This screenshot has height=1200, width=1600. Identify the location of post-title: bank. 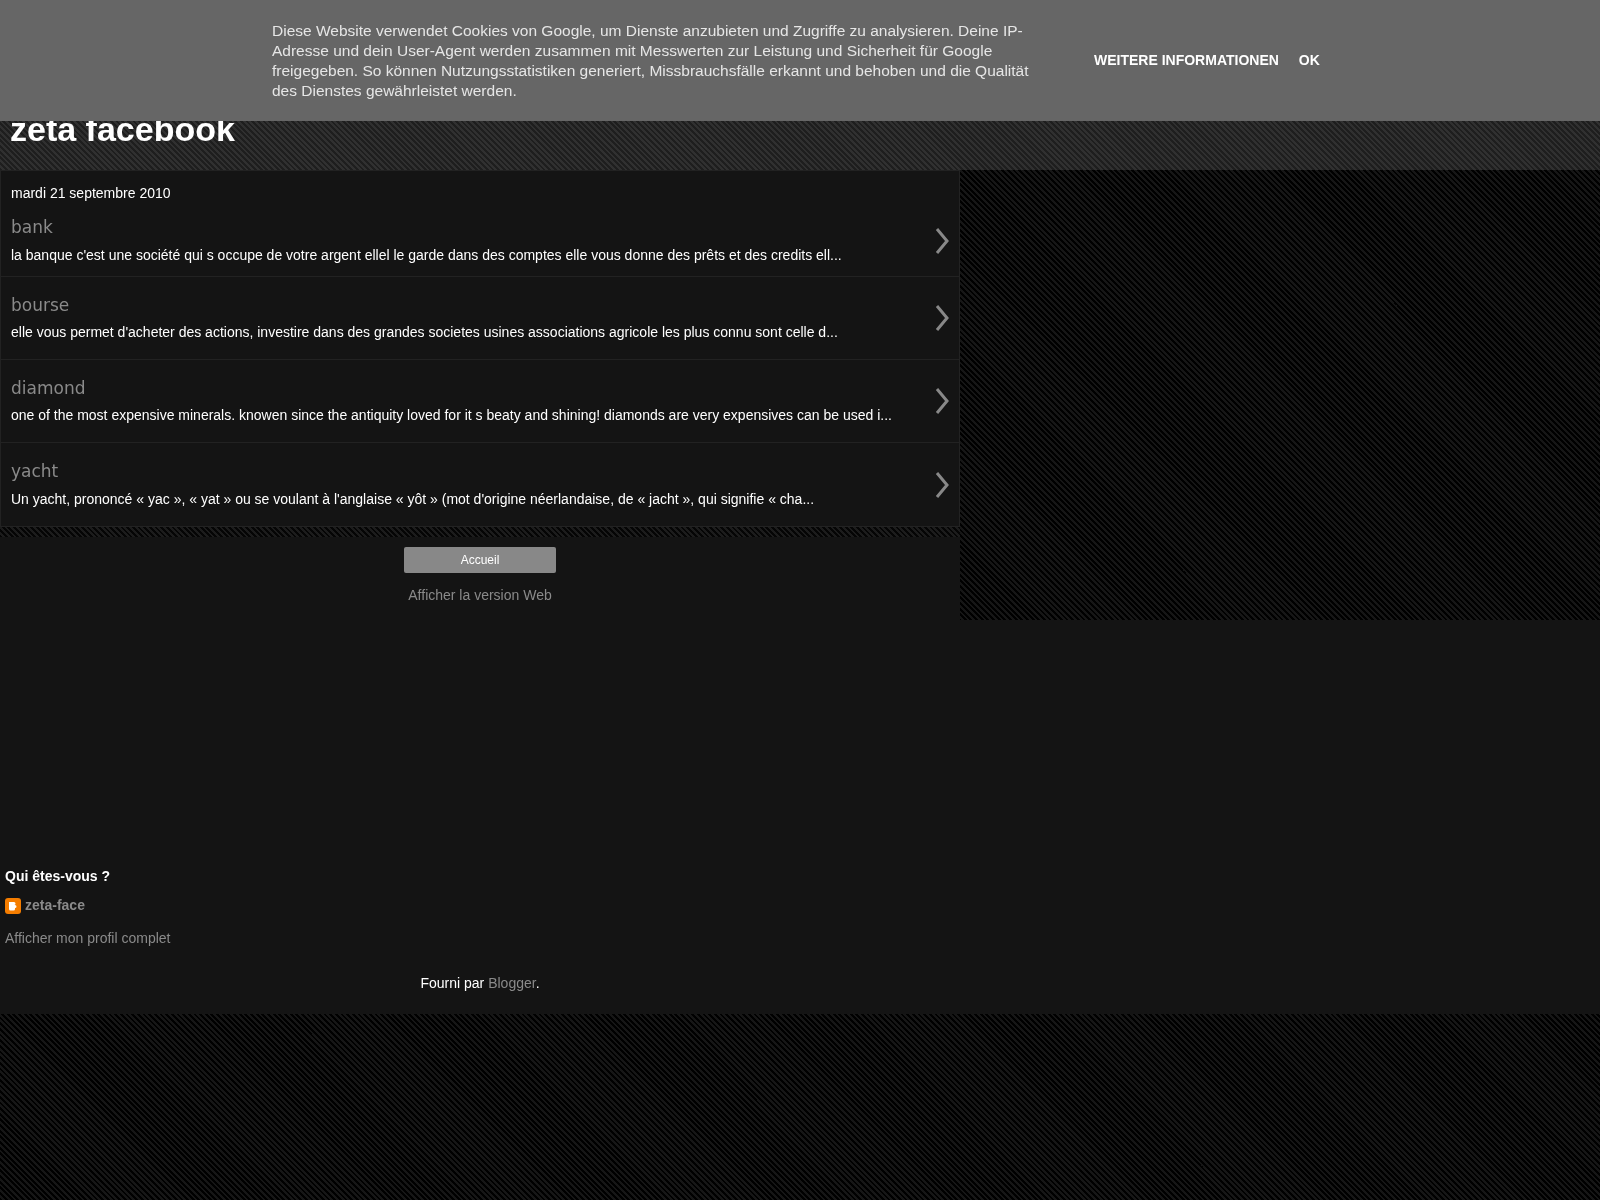
(32, 228).